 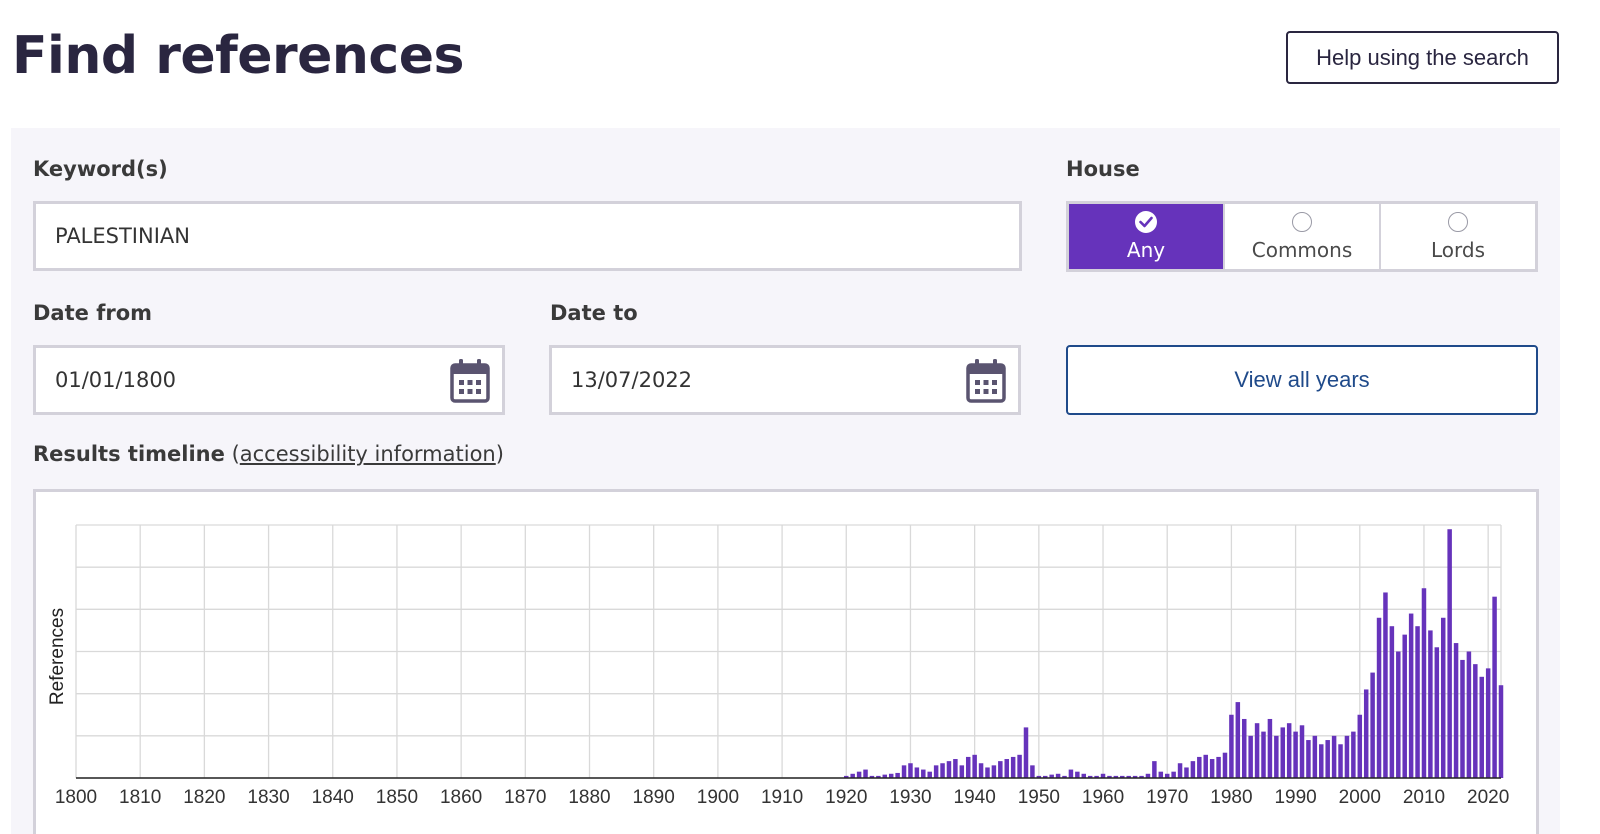 What do you see at coordinates (461, 797) in the screenshot?
I see `x-tick-label: 1860` at bounding box center [461, 797].